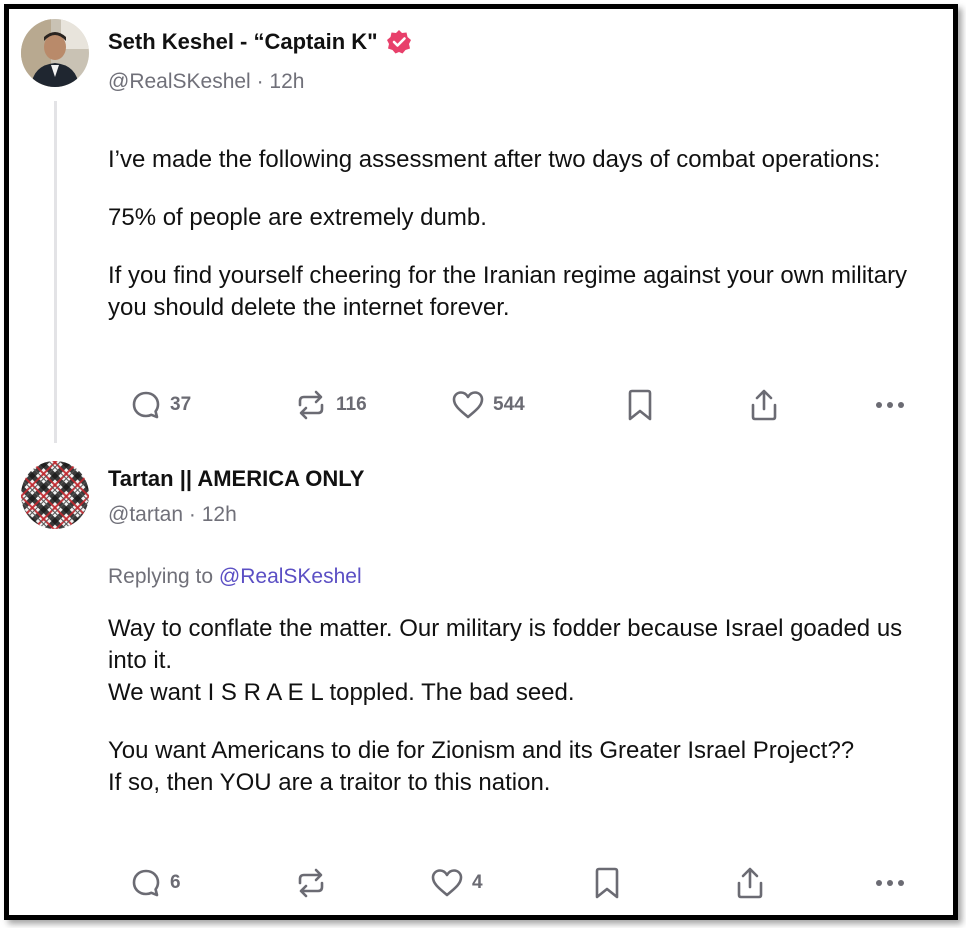  I want to click on profile-photo-icon, so click(55, 53).